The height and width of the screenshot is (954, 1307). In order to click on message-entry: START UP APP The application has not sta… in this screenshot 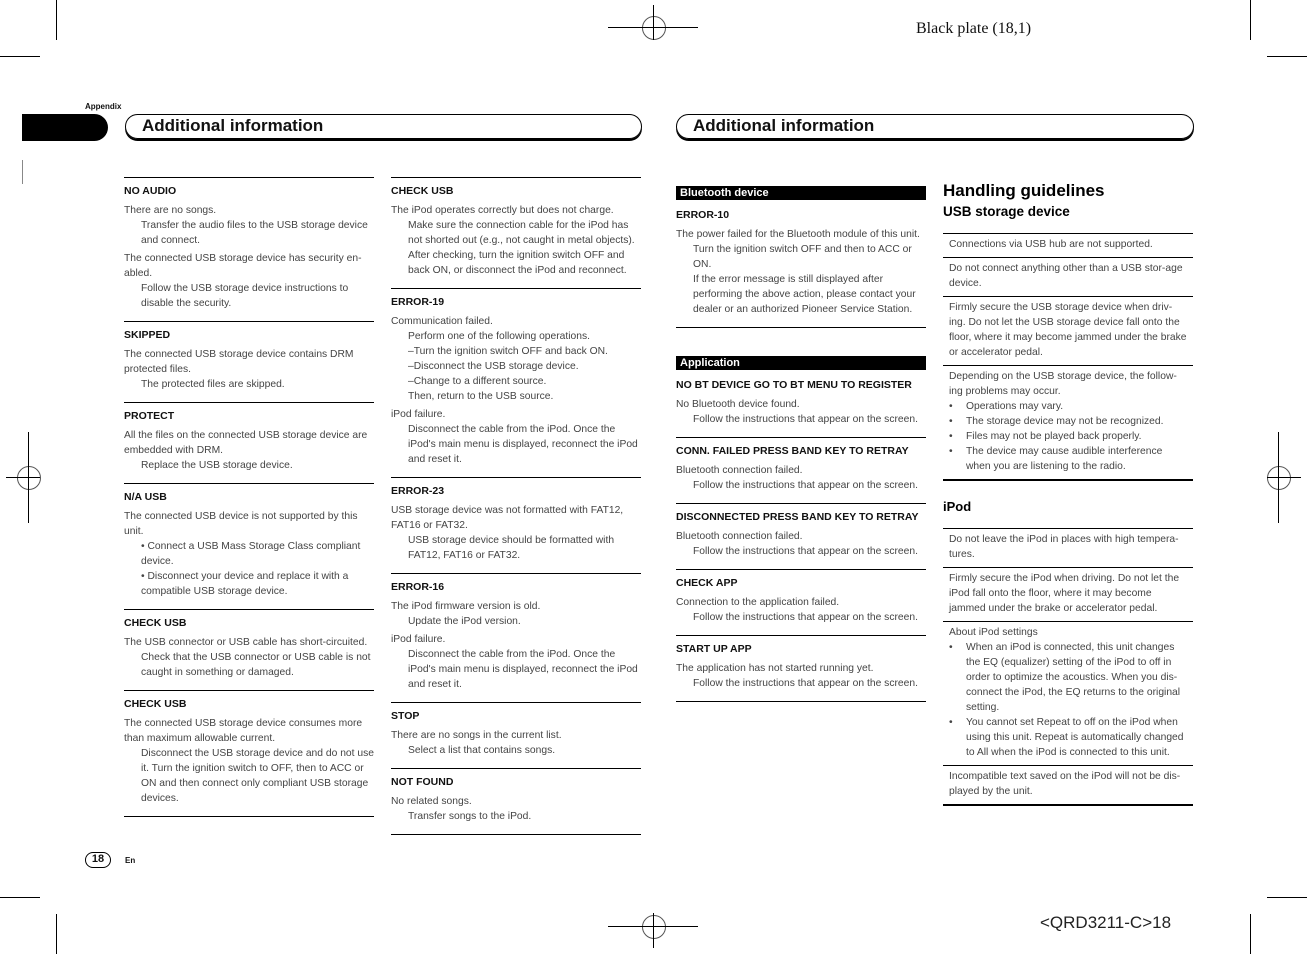, I will do `click(801, 668)`.